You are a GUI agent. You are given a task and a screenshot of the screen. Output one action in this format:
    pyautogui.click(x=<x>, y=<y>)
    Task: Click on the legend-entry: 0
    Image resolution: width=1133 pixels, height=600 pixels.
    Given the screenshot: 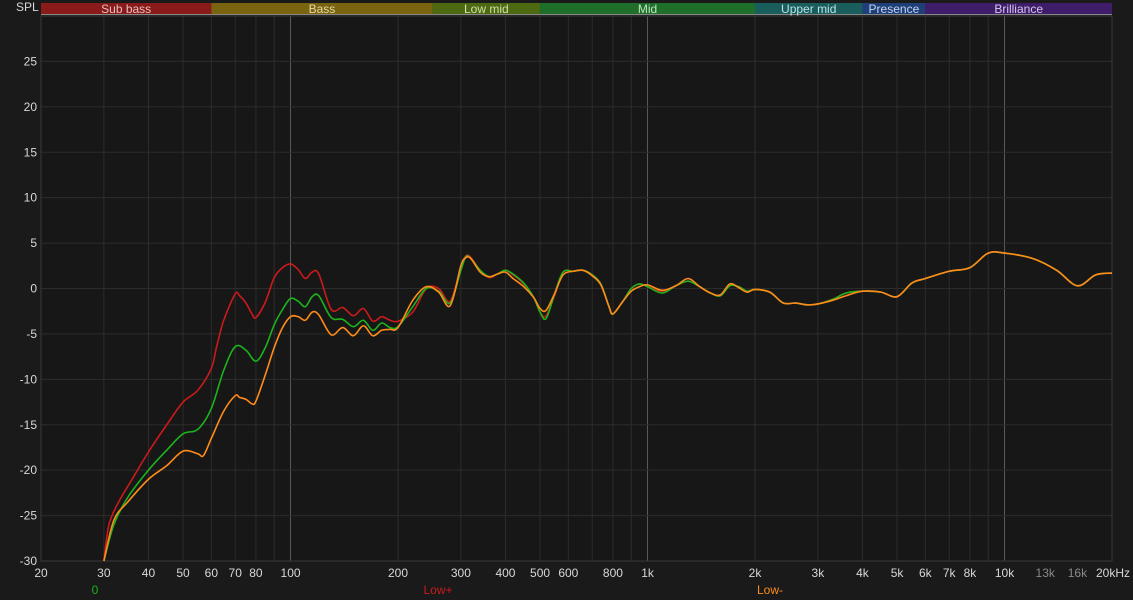 What is the action you would take?
    pyautogui.click(x=95, y=590)
    